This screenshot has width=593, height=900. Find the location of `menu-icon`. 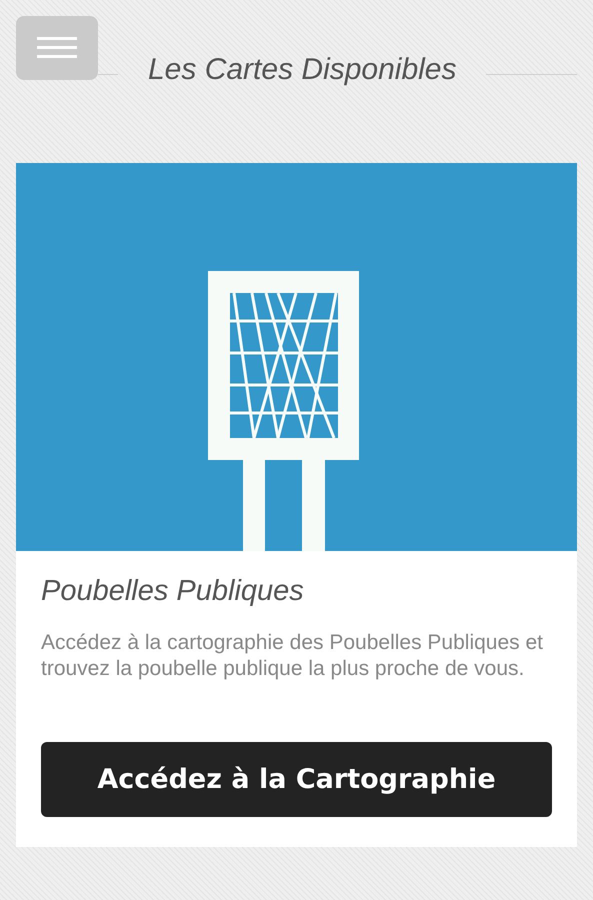

menu-icon is located at coordinates (57, 48).